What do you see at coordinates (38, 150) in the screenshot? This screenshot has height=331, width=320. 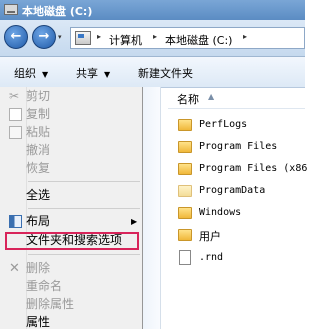 I see `menu-item-undo: 撤消` at bounding box center [38, 150].